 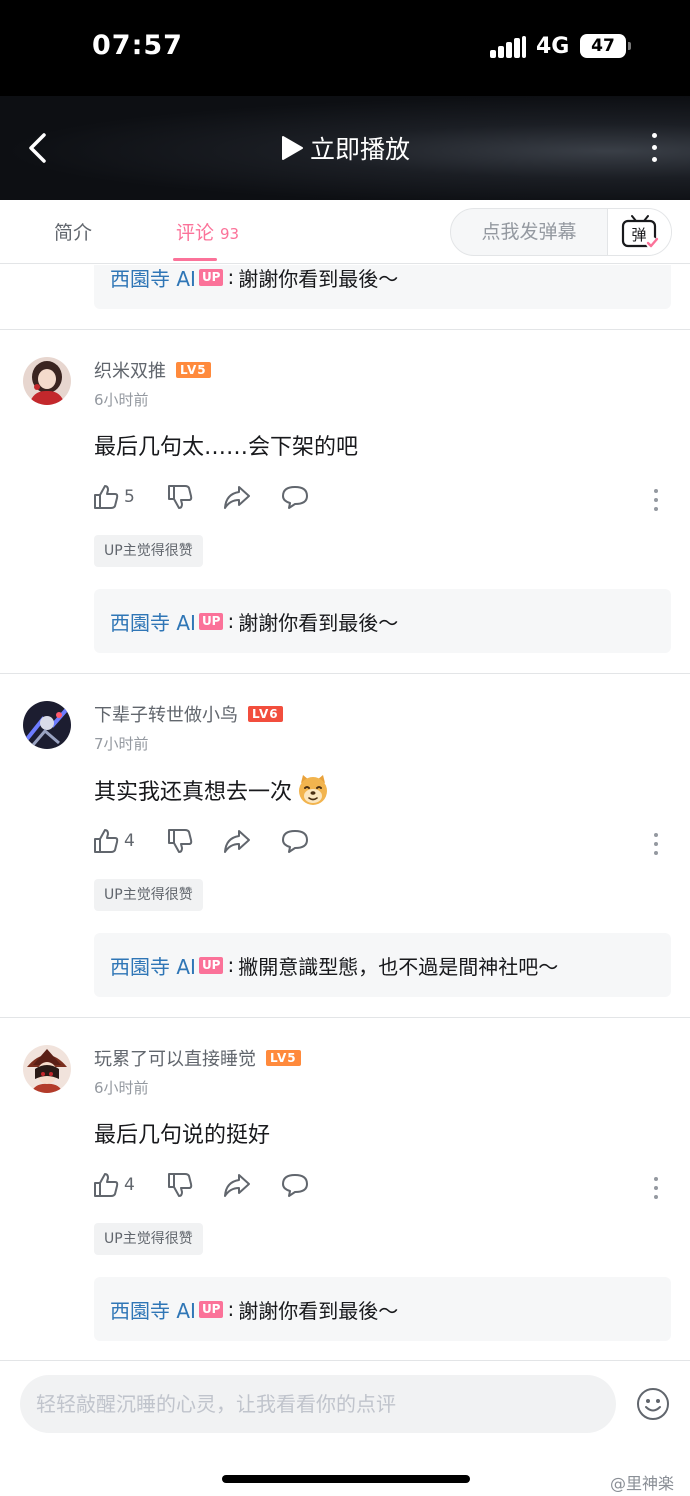 What do you see at coordinates (38, 148) in the screenshot?
I see `back-icon` at bounding box center [38, 148].